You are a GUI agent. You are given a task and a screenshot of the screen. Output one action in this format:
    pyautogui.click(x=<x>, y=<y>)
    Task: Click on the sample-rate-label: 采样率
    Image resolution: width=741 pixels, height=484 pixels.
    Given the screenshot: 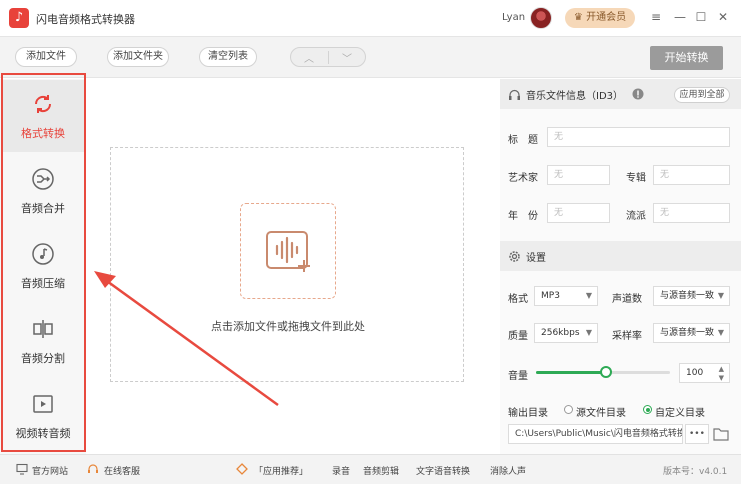 What is the action you would take?
    pyautogui.click(x=627, y=336)
    